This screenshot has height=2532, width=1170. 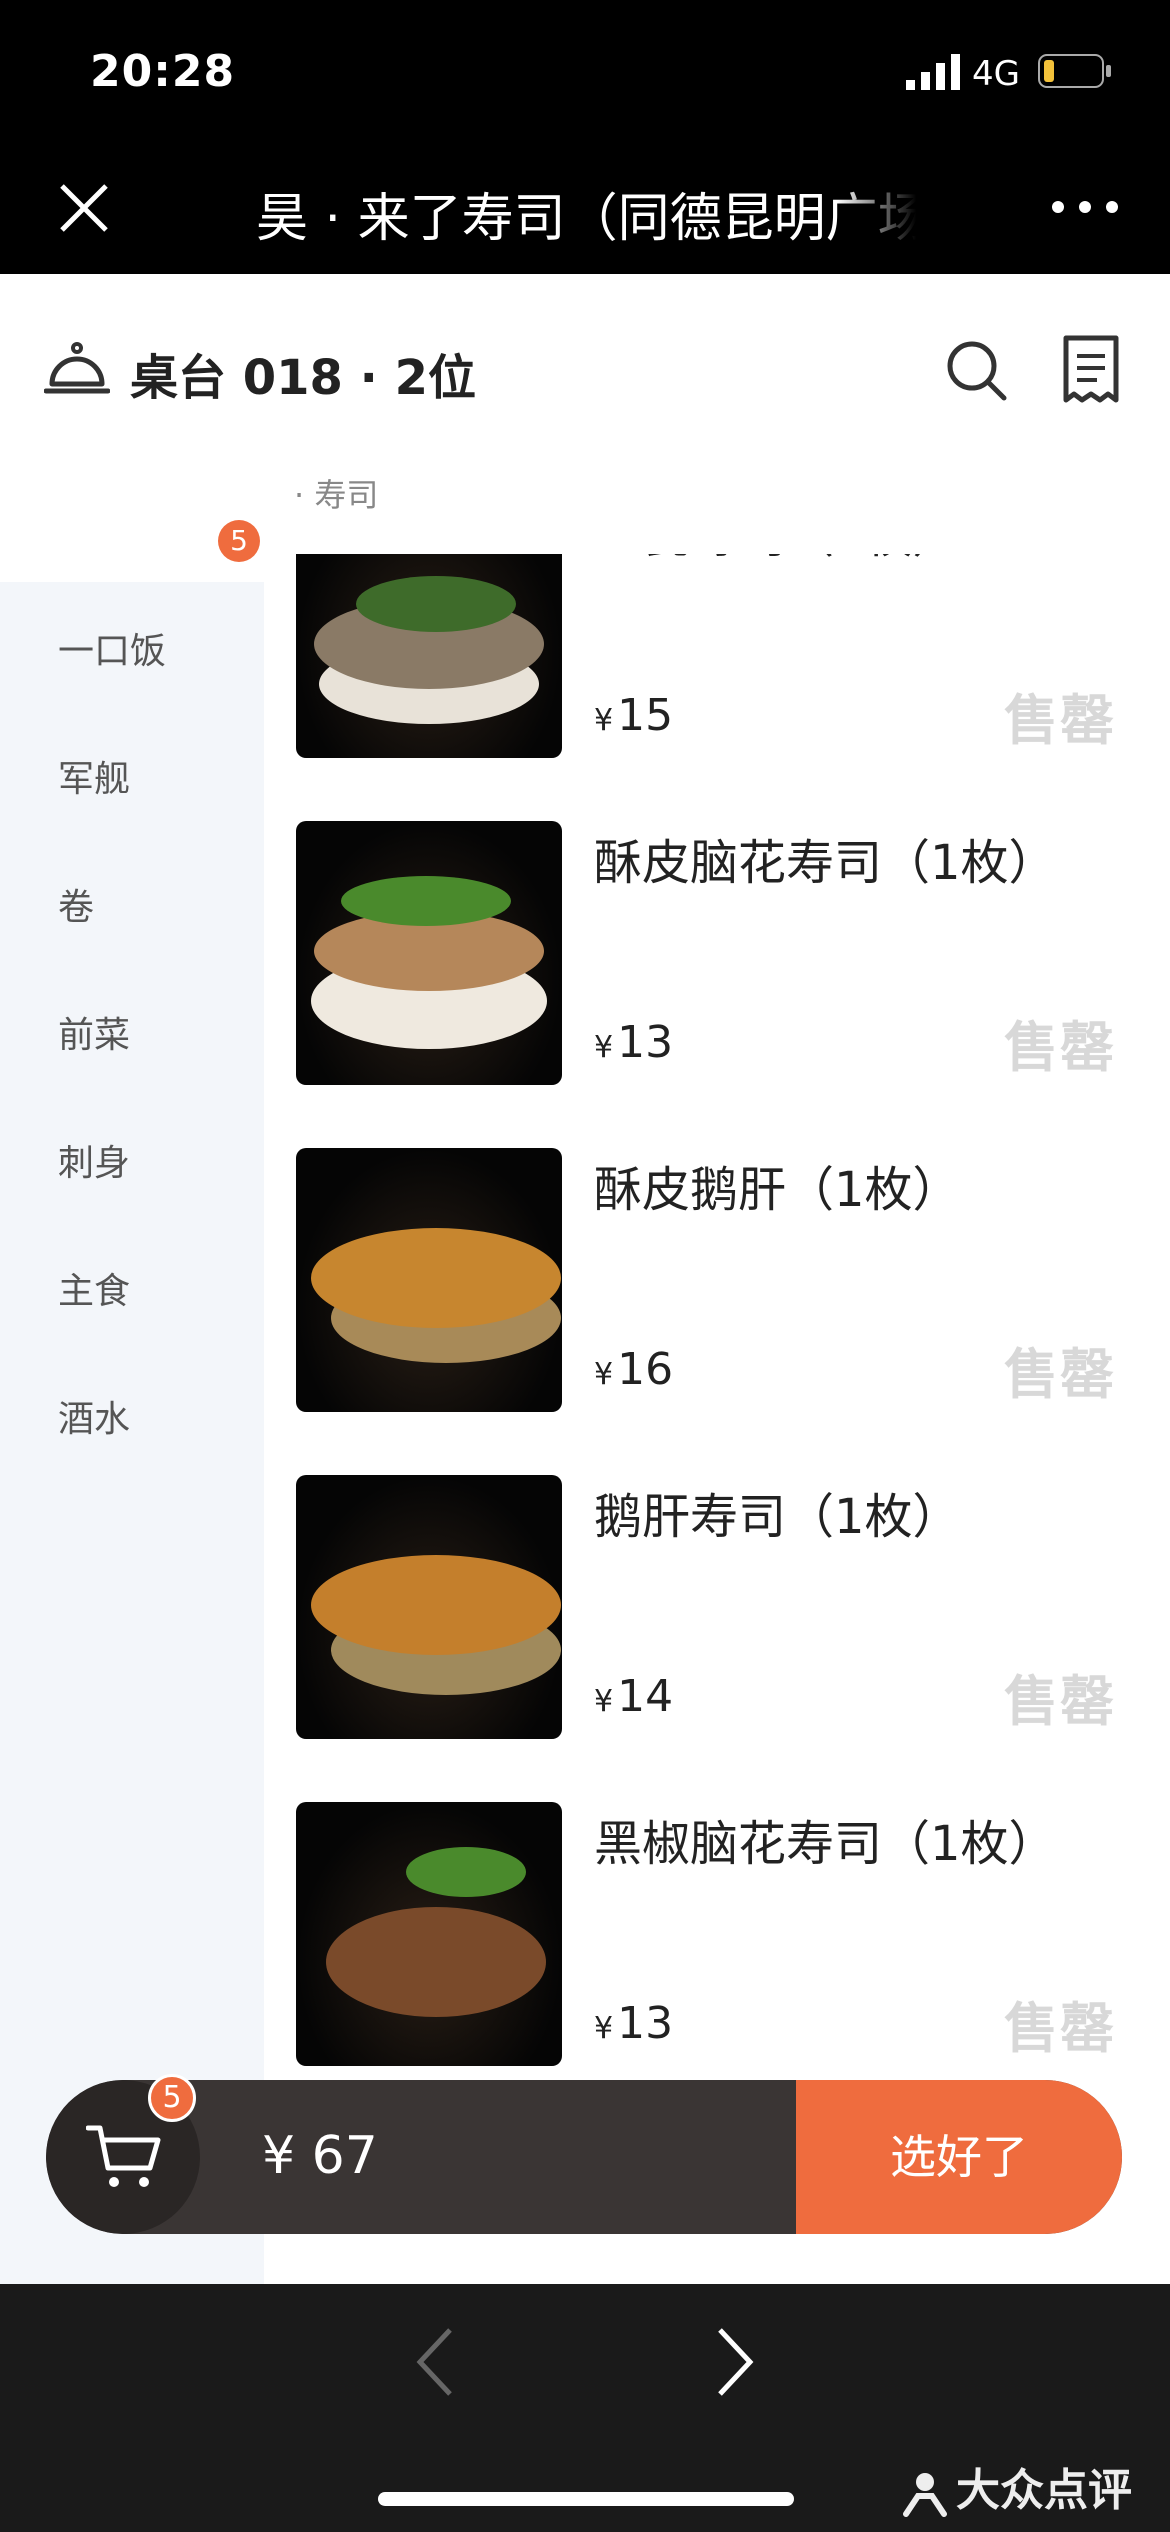 I want to click on dish-price-value: 15, so click(x=645, y=715).